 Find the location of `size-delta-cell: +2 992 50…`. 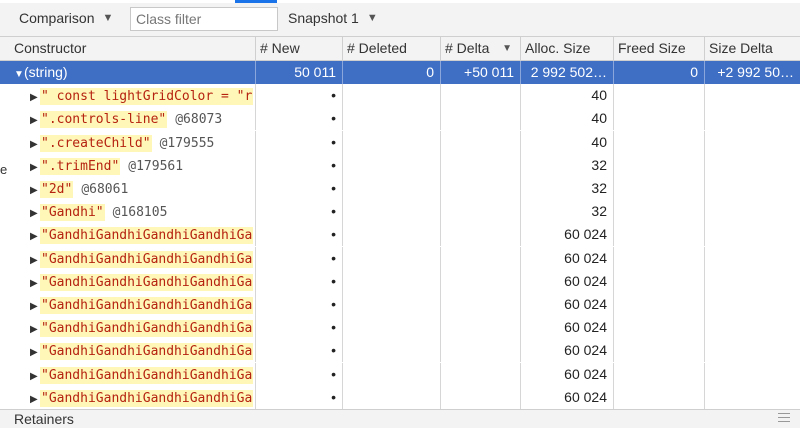

size-delta-cell: +2 992 50… is located at coordinates (755, 72).